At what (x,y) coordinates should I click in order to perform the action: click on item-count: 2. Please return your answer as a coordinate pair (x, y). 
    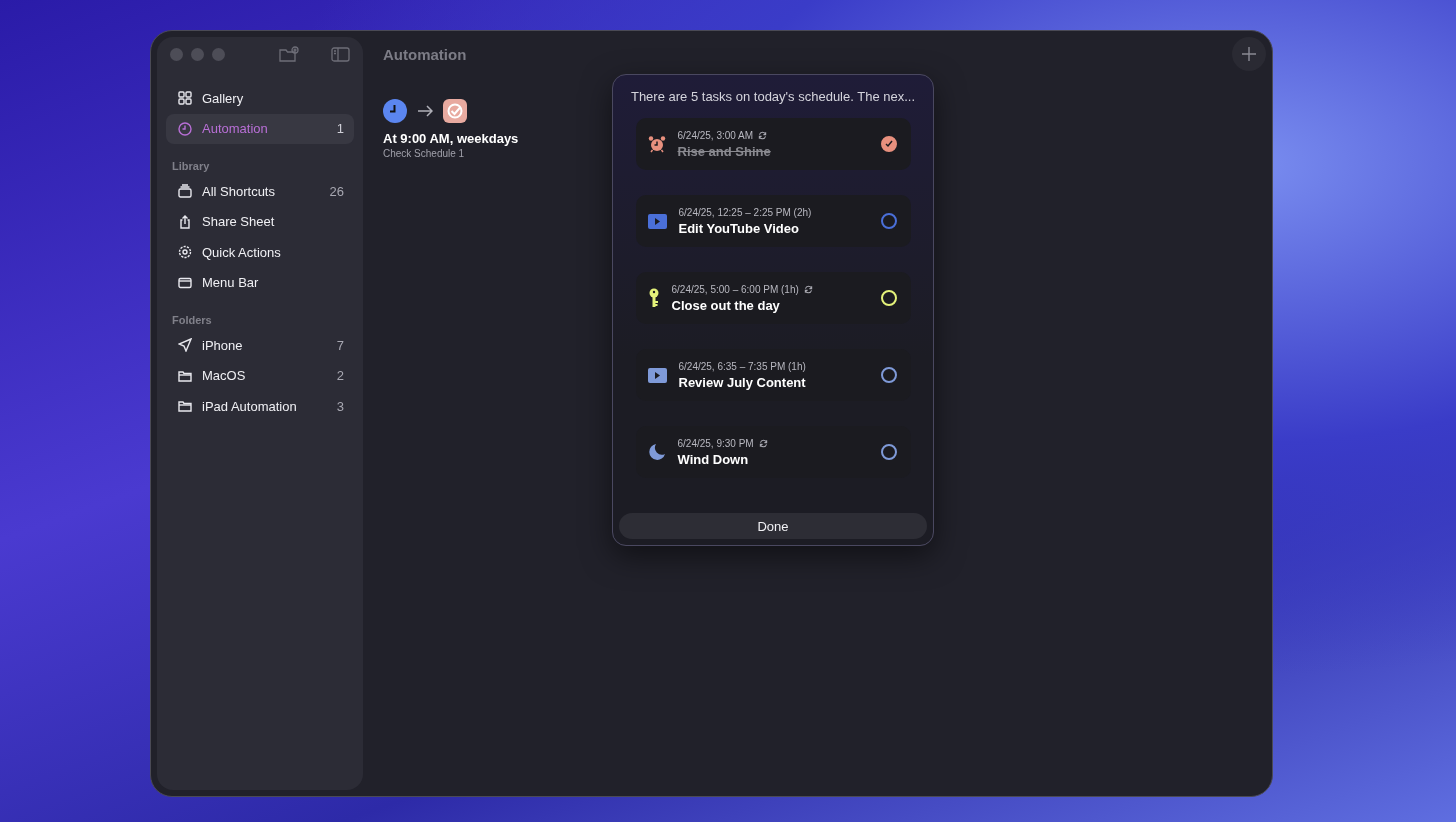
    Looking at the image, I should click on (340, 375).